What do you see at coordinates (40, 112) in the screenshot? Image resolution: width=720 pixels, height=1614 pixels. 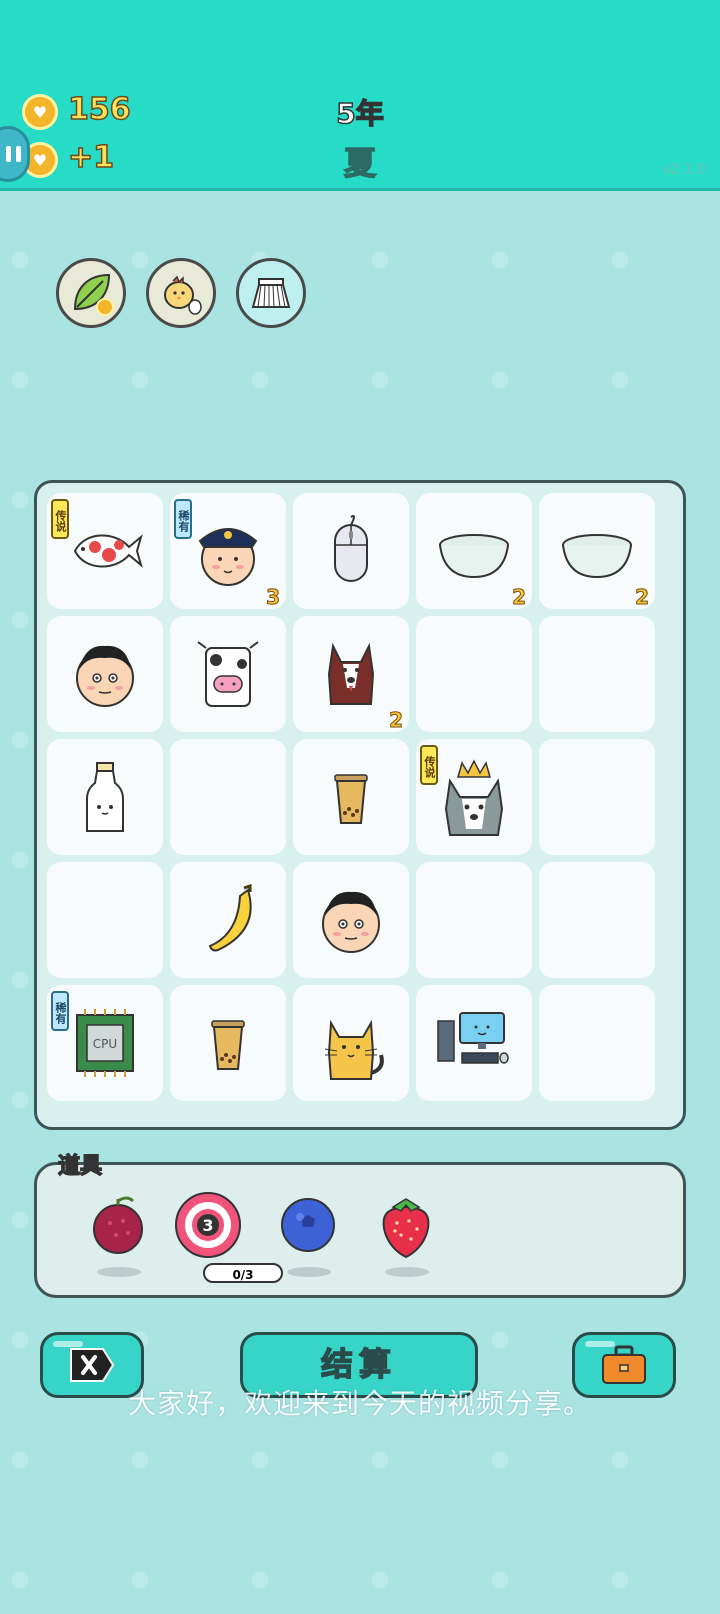 I see `coin-icon: ♥` at bounding box center [40, 112].